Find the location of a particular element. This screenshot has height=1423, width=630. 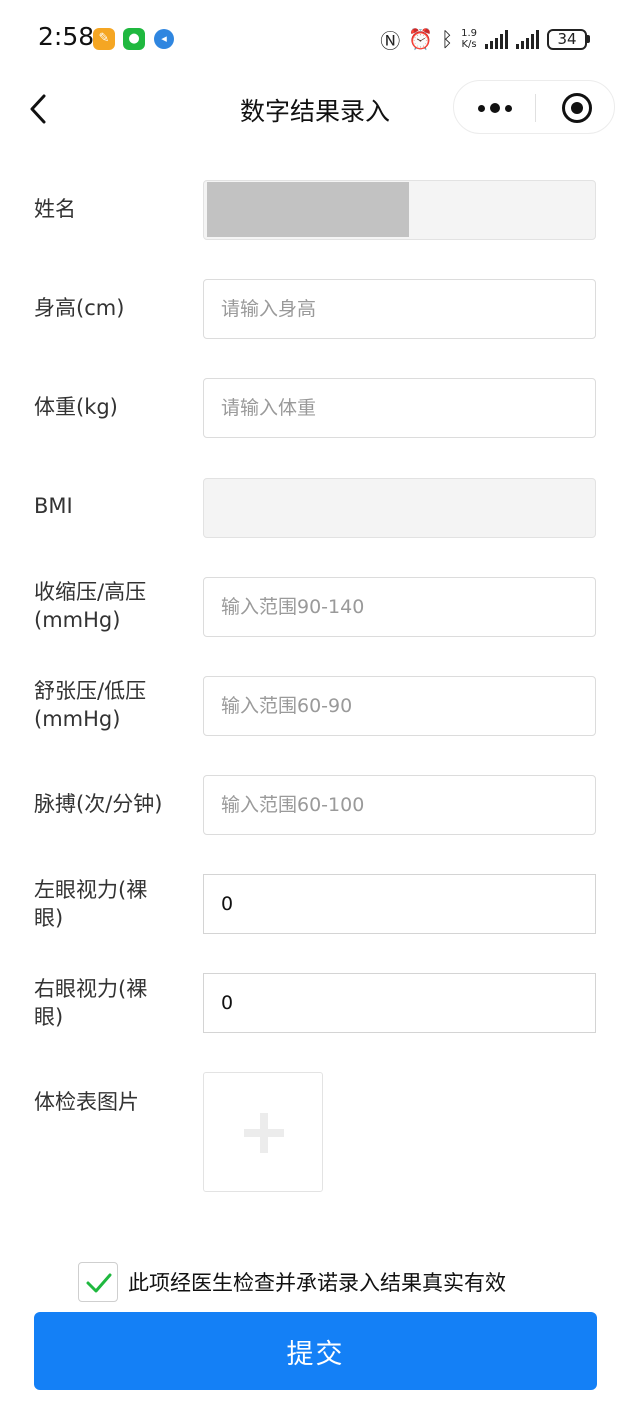

more-icon is located at coordinates (494, 108).